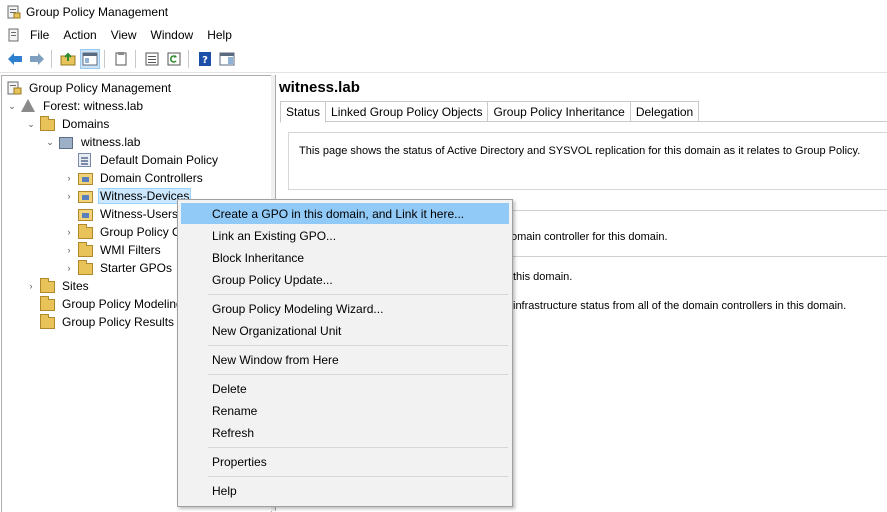 This screenshot has width=887, height=512. Describe the element at coordinates (345, 330) in the screenshot. I see `menu-new-ou: New Organizational Unit` at that location.